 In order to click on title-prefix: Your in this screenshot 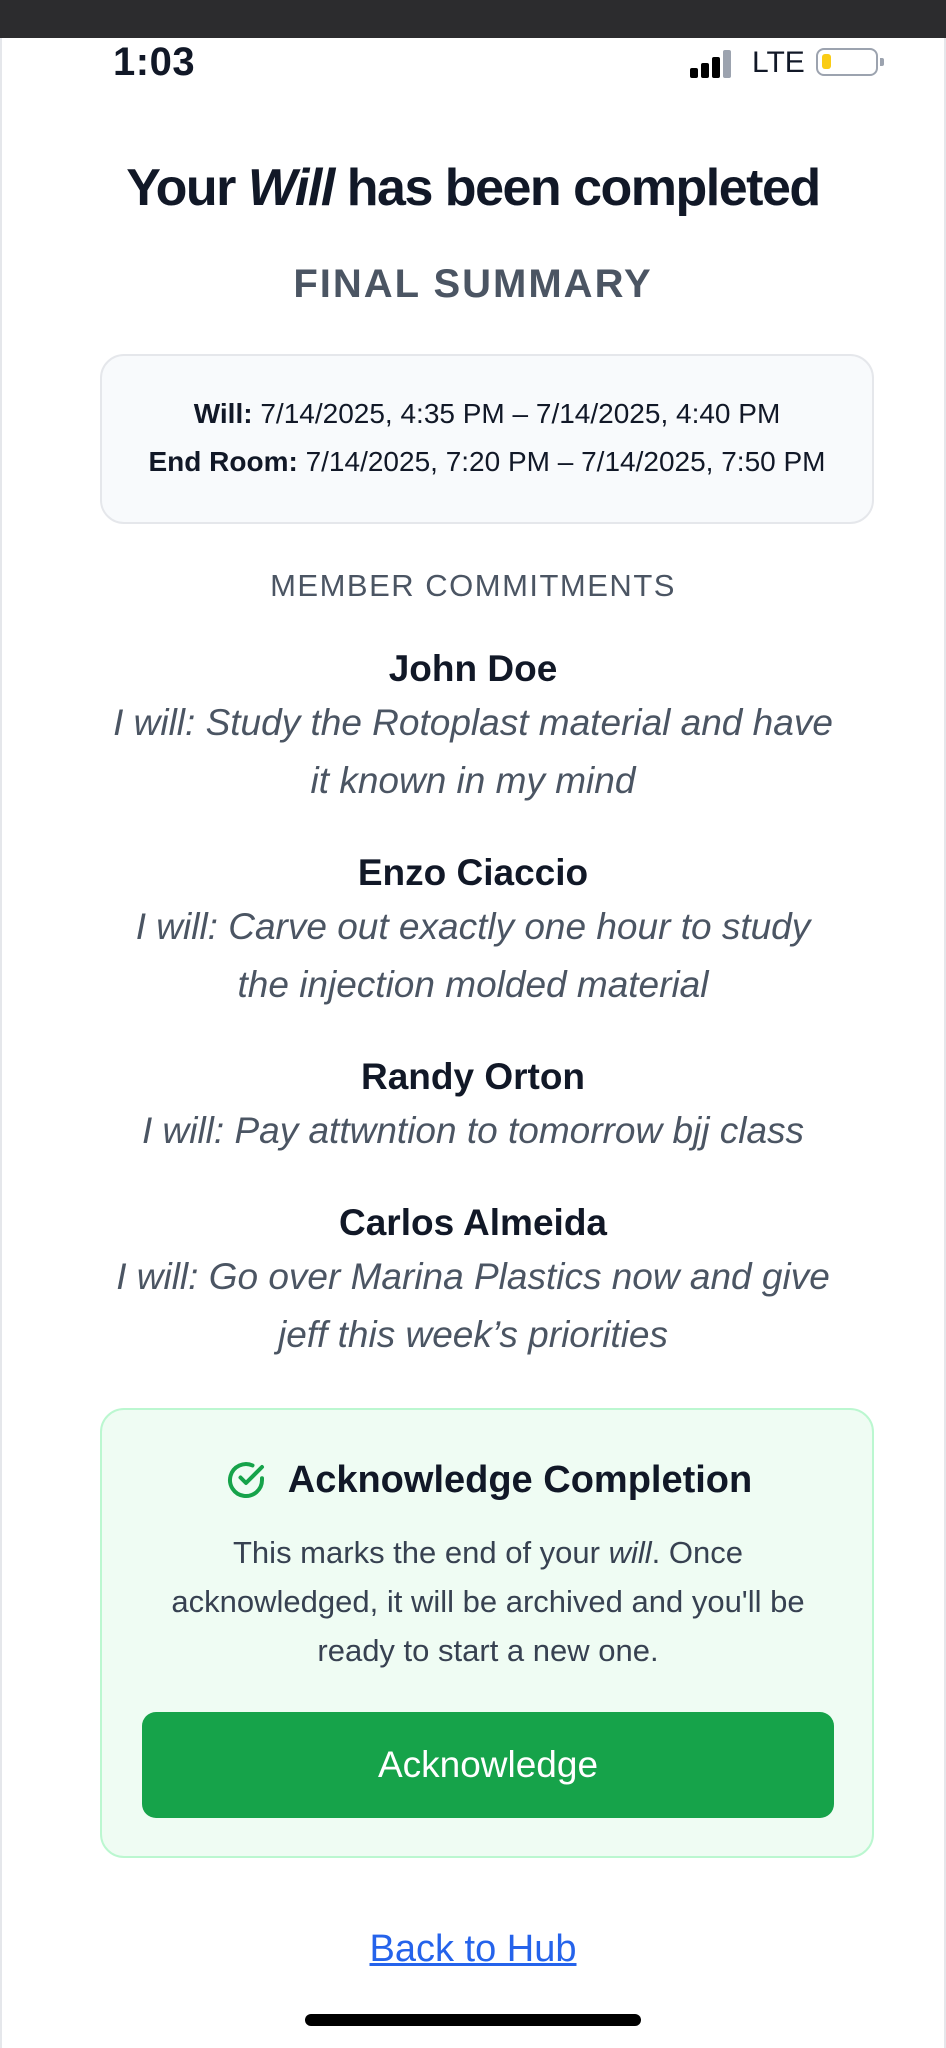, I will do `click(187, 188)`.